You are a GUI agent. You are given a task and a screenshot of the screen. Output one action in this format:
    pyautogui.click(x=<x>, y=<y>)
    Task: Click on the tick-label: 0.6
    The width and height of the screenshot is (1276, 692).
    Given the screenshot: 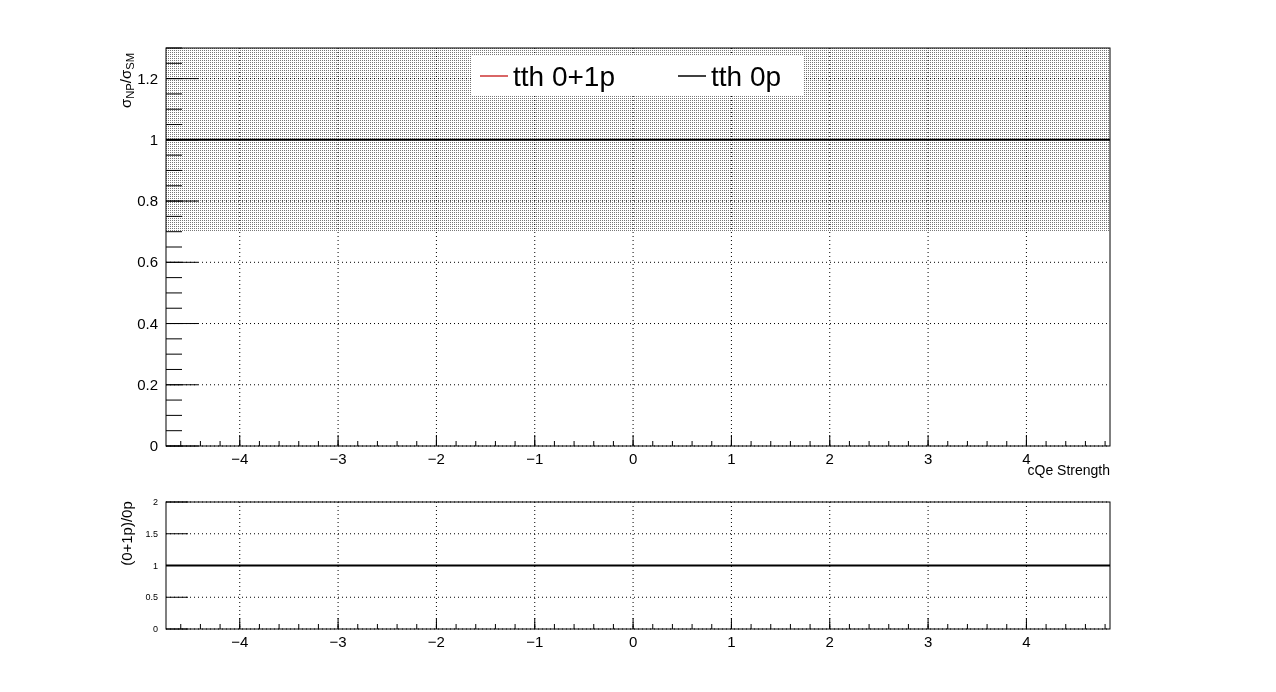 What is the action you would take?
    pyautogui.click(x=147, y=262)
    